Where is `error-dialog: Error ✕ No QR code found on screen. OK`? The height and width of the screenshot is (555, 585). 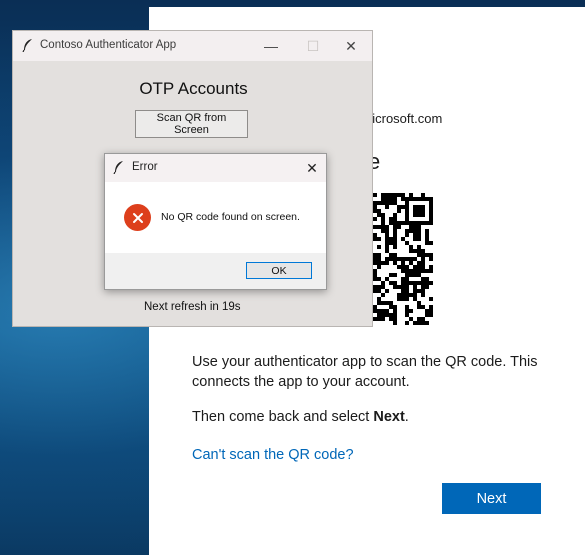 error-dialog: Error ✕ No QR code found on screen. OK is located at coordinates (215, 221).